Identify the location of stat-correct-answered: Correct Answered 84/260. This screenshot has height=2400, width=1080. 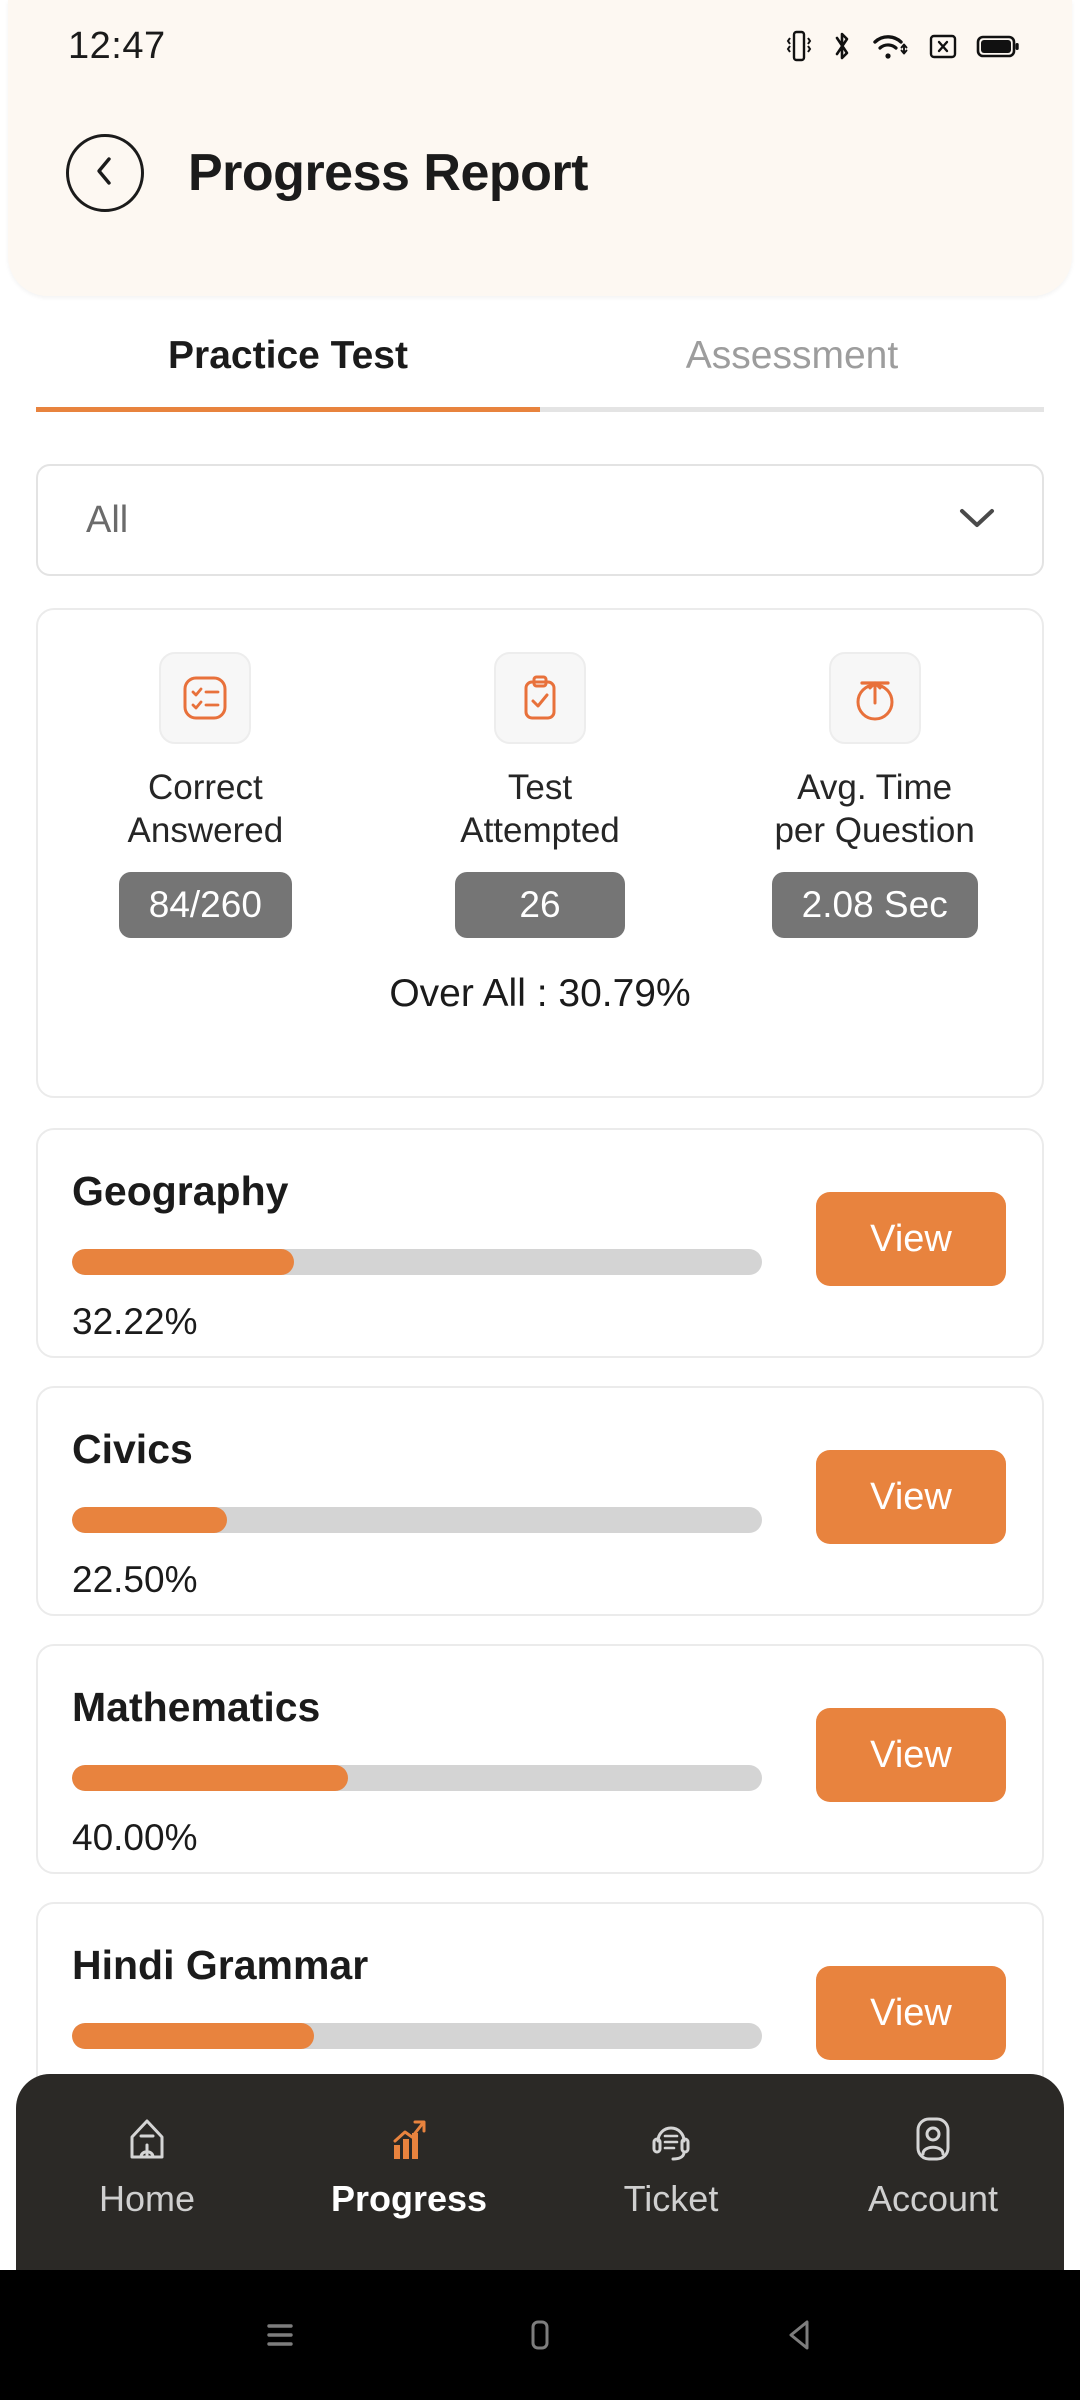
(205, 795).